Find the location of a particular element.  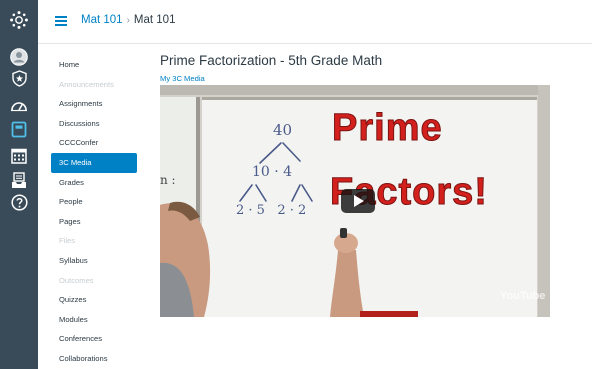

board-number-bottom: 2 · 5 2 · 2 is located at coordinates (271, 210).